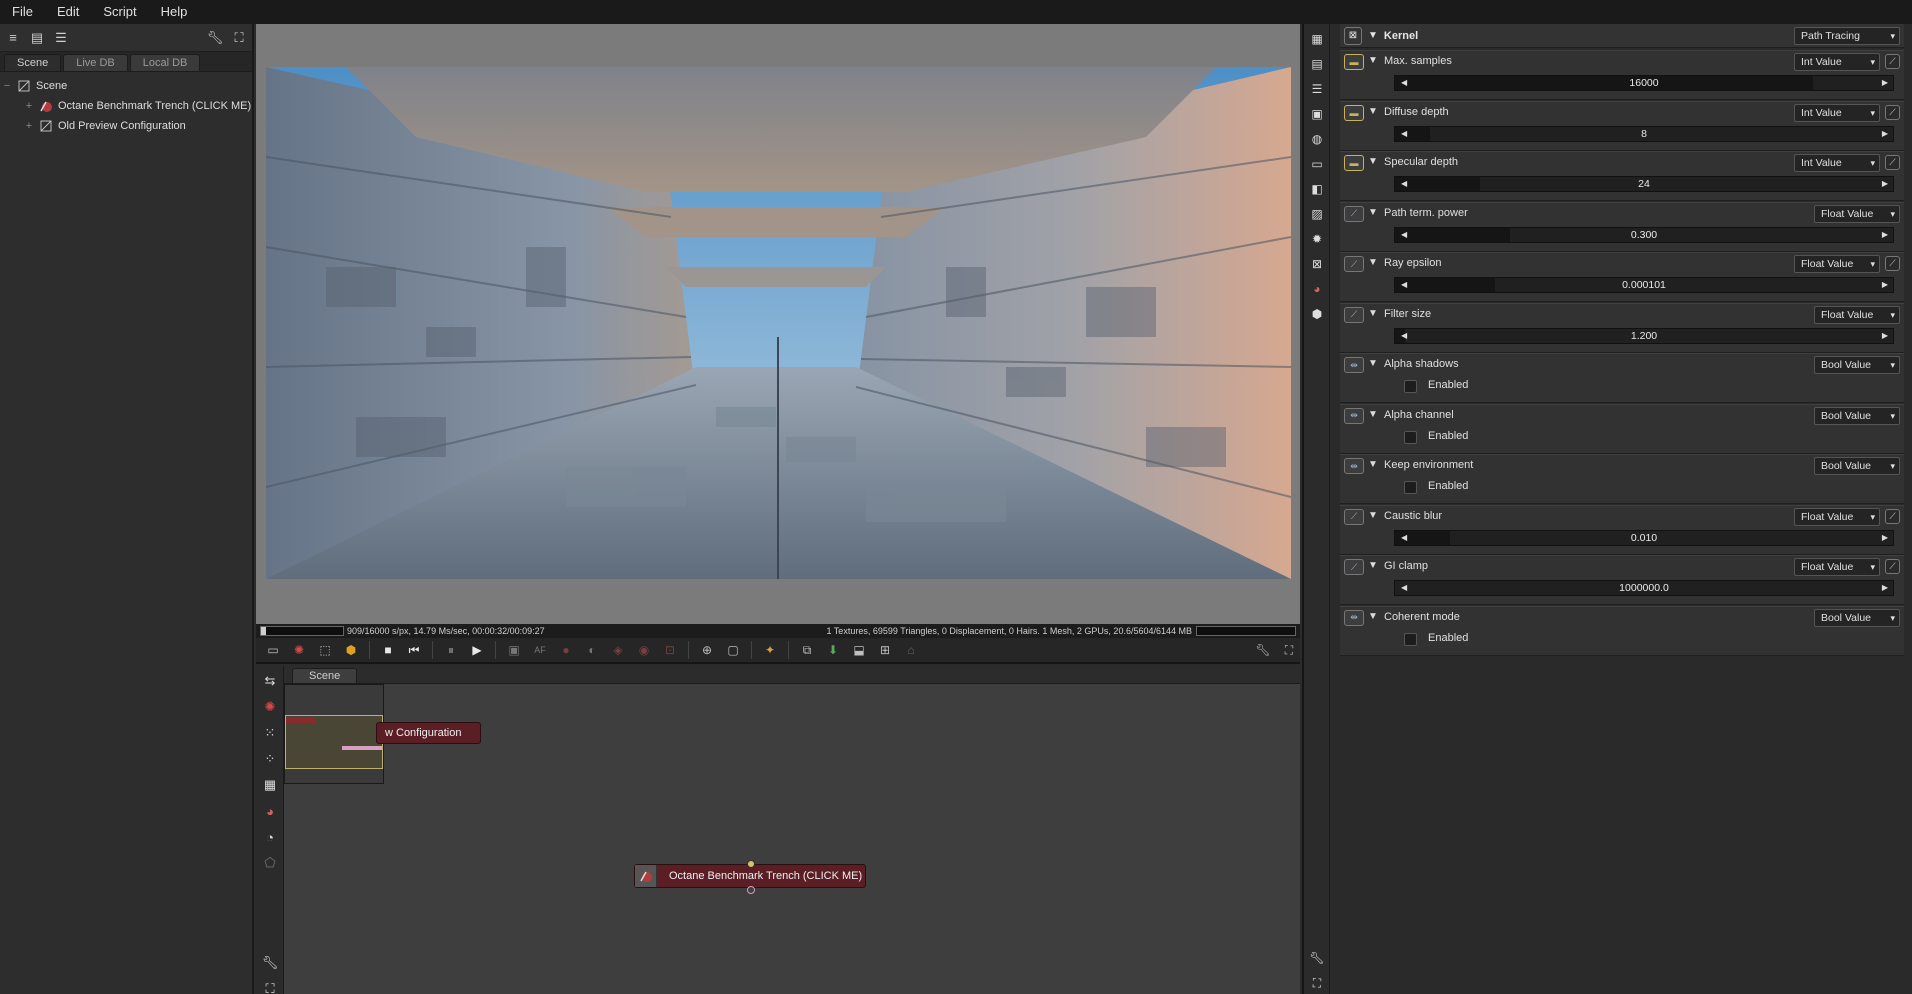 This screenshot has width=1912, height=994. Describe the element at coordinates (670, 650) in the screenshot. I see `crop-icon: ⊡` at that location.